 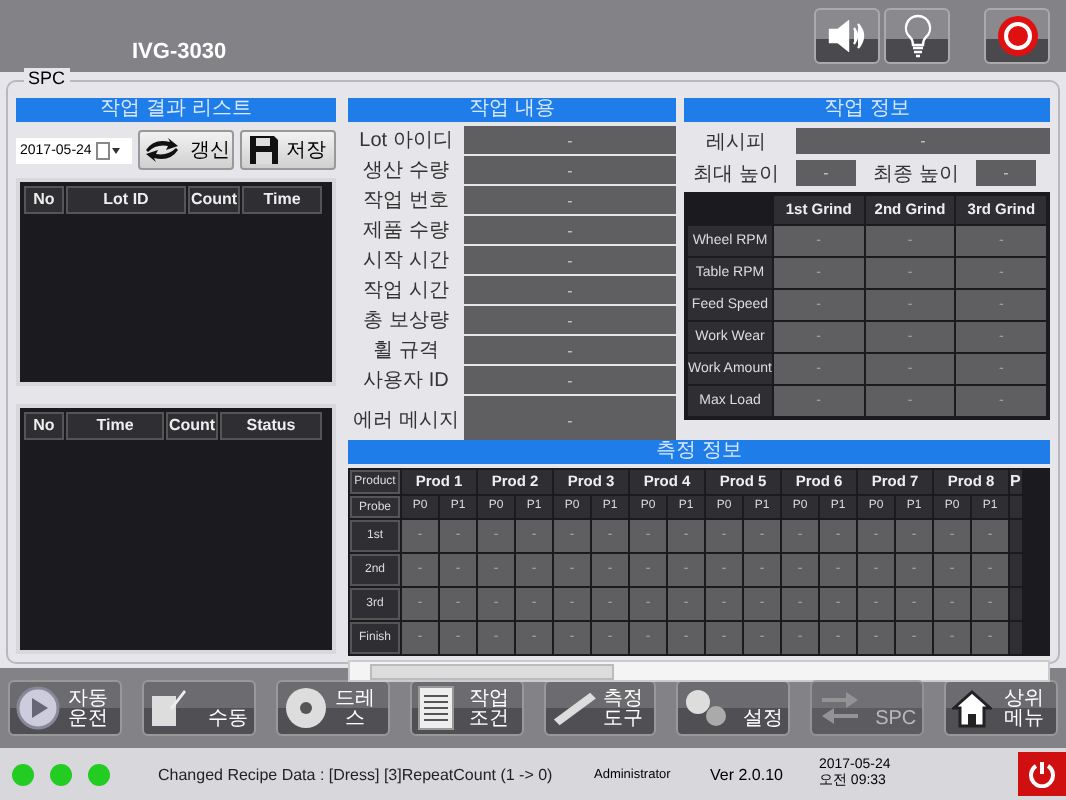 What do you see at coordinates (736, 142) in the screenshot?
I see `field-label: 레시피` at bounding box center [736, 142].